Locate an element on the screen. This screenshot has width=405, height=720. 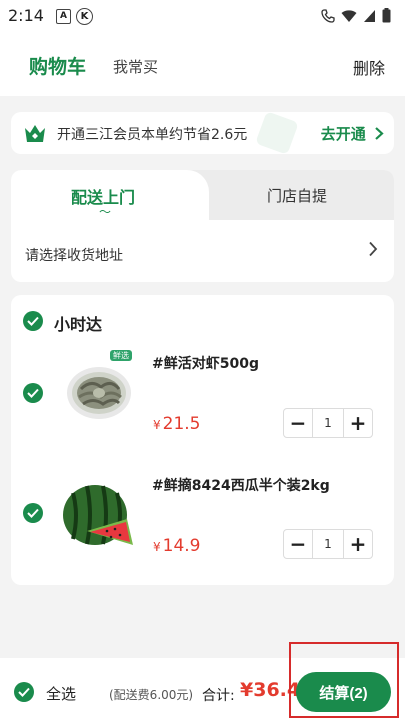
call-icon is located at coordinates (328, 15).